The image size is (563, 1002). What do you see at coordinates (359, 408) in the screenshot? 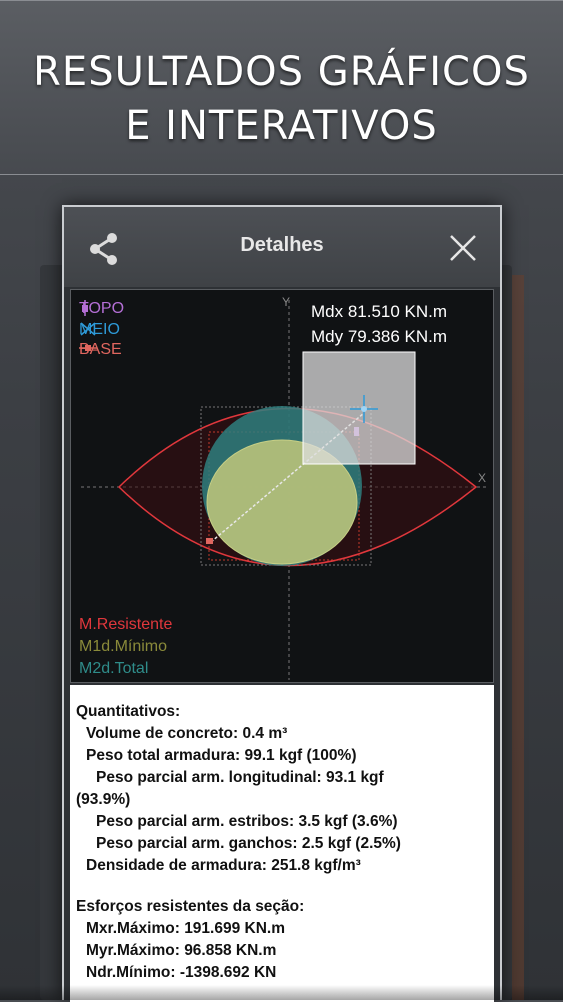
I see `selection-box` at bounding box center [359, 408].